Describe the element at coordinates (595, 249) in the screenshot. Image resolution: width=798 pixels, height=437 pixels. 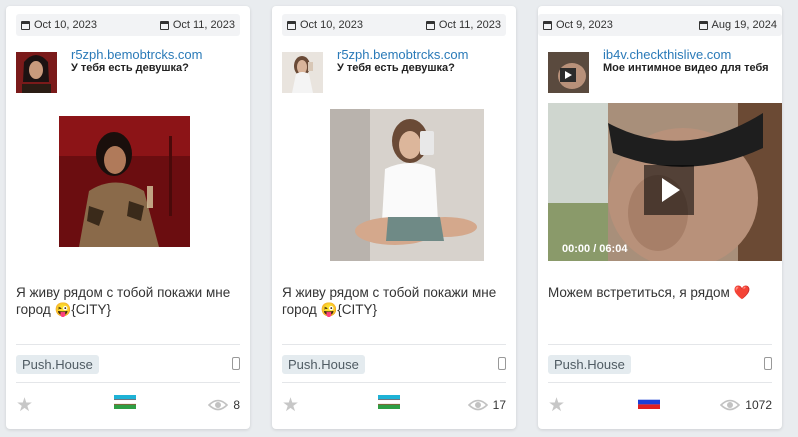
I see `video-time: 00:00 / 06:04` at that location.